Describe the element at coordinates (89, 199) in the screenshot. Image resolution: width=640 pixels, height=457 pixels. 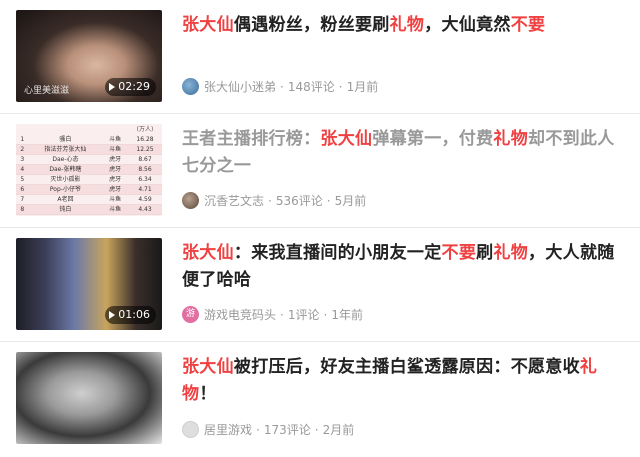
I see `table-row: 7 A老回 斗鱼 4.59` at that location.